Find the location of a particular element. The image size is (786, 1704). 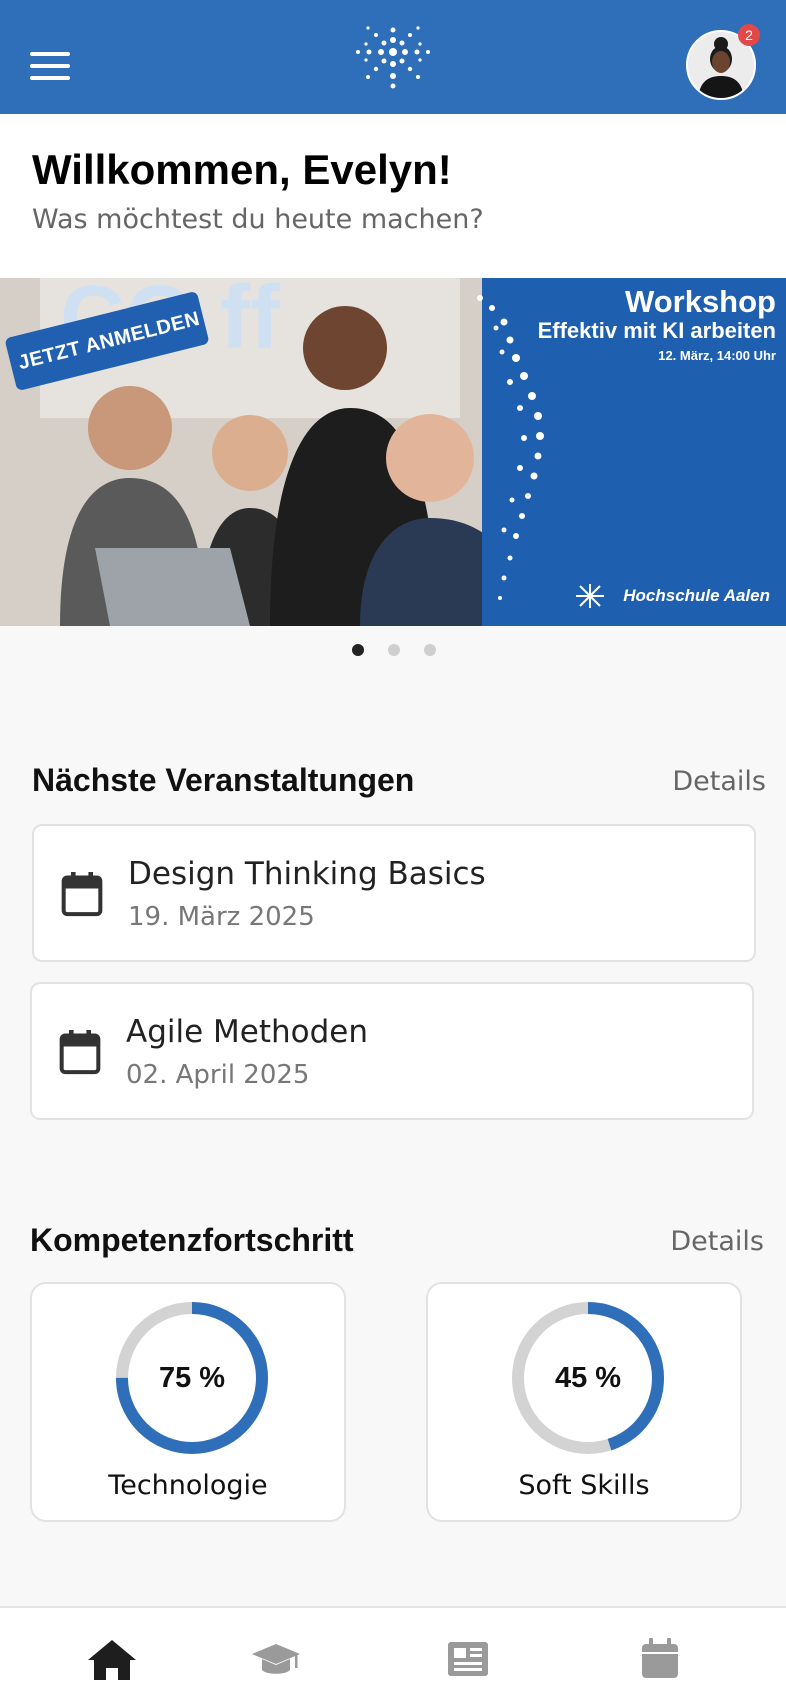

nav-courses is located at coordinates (276, 1659).